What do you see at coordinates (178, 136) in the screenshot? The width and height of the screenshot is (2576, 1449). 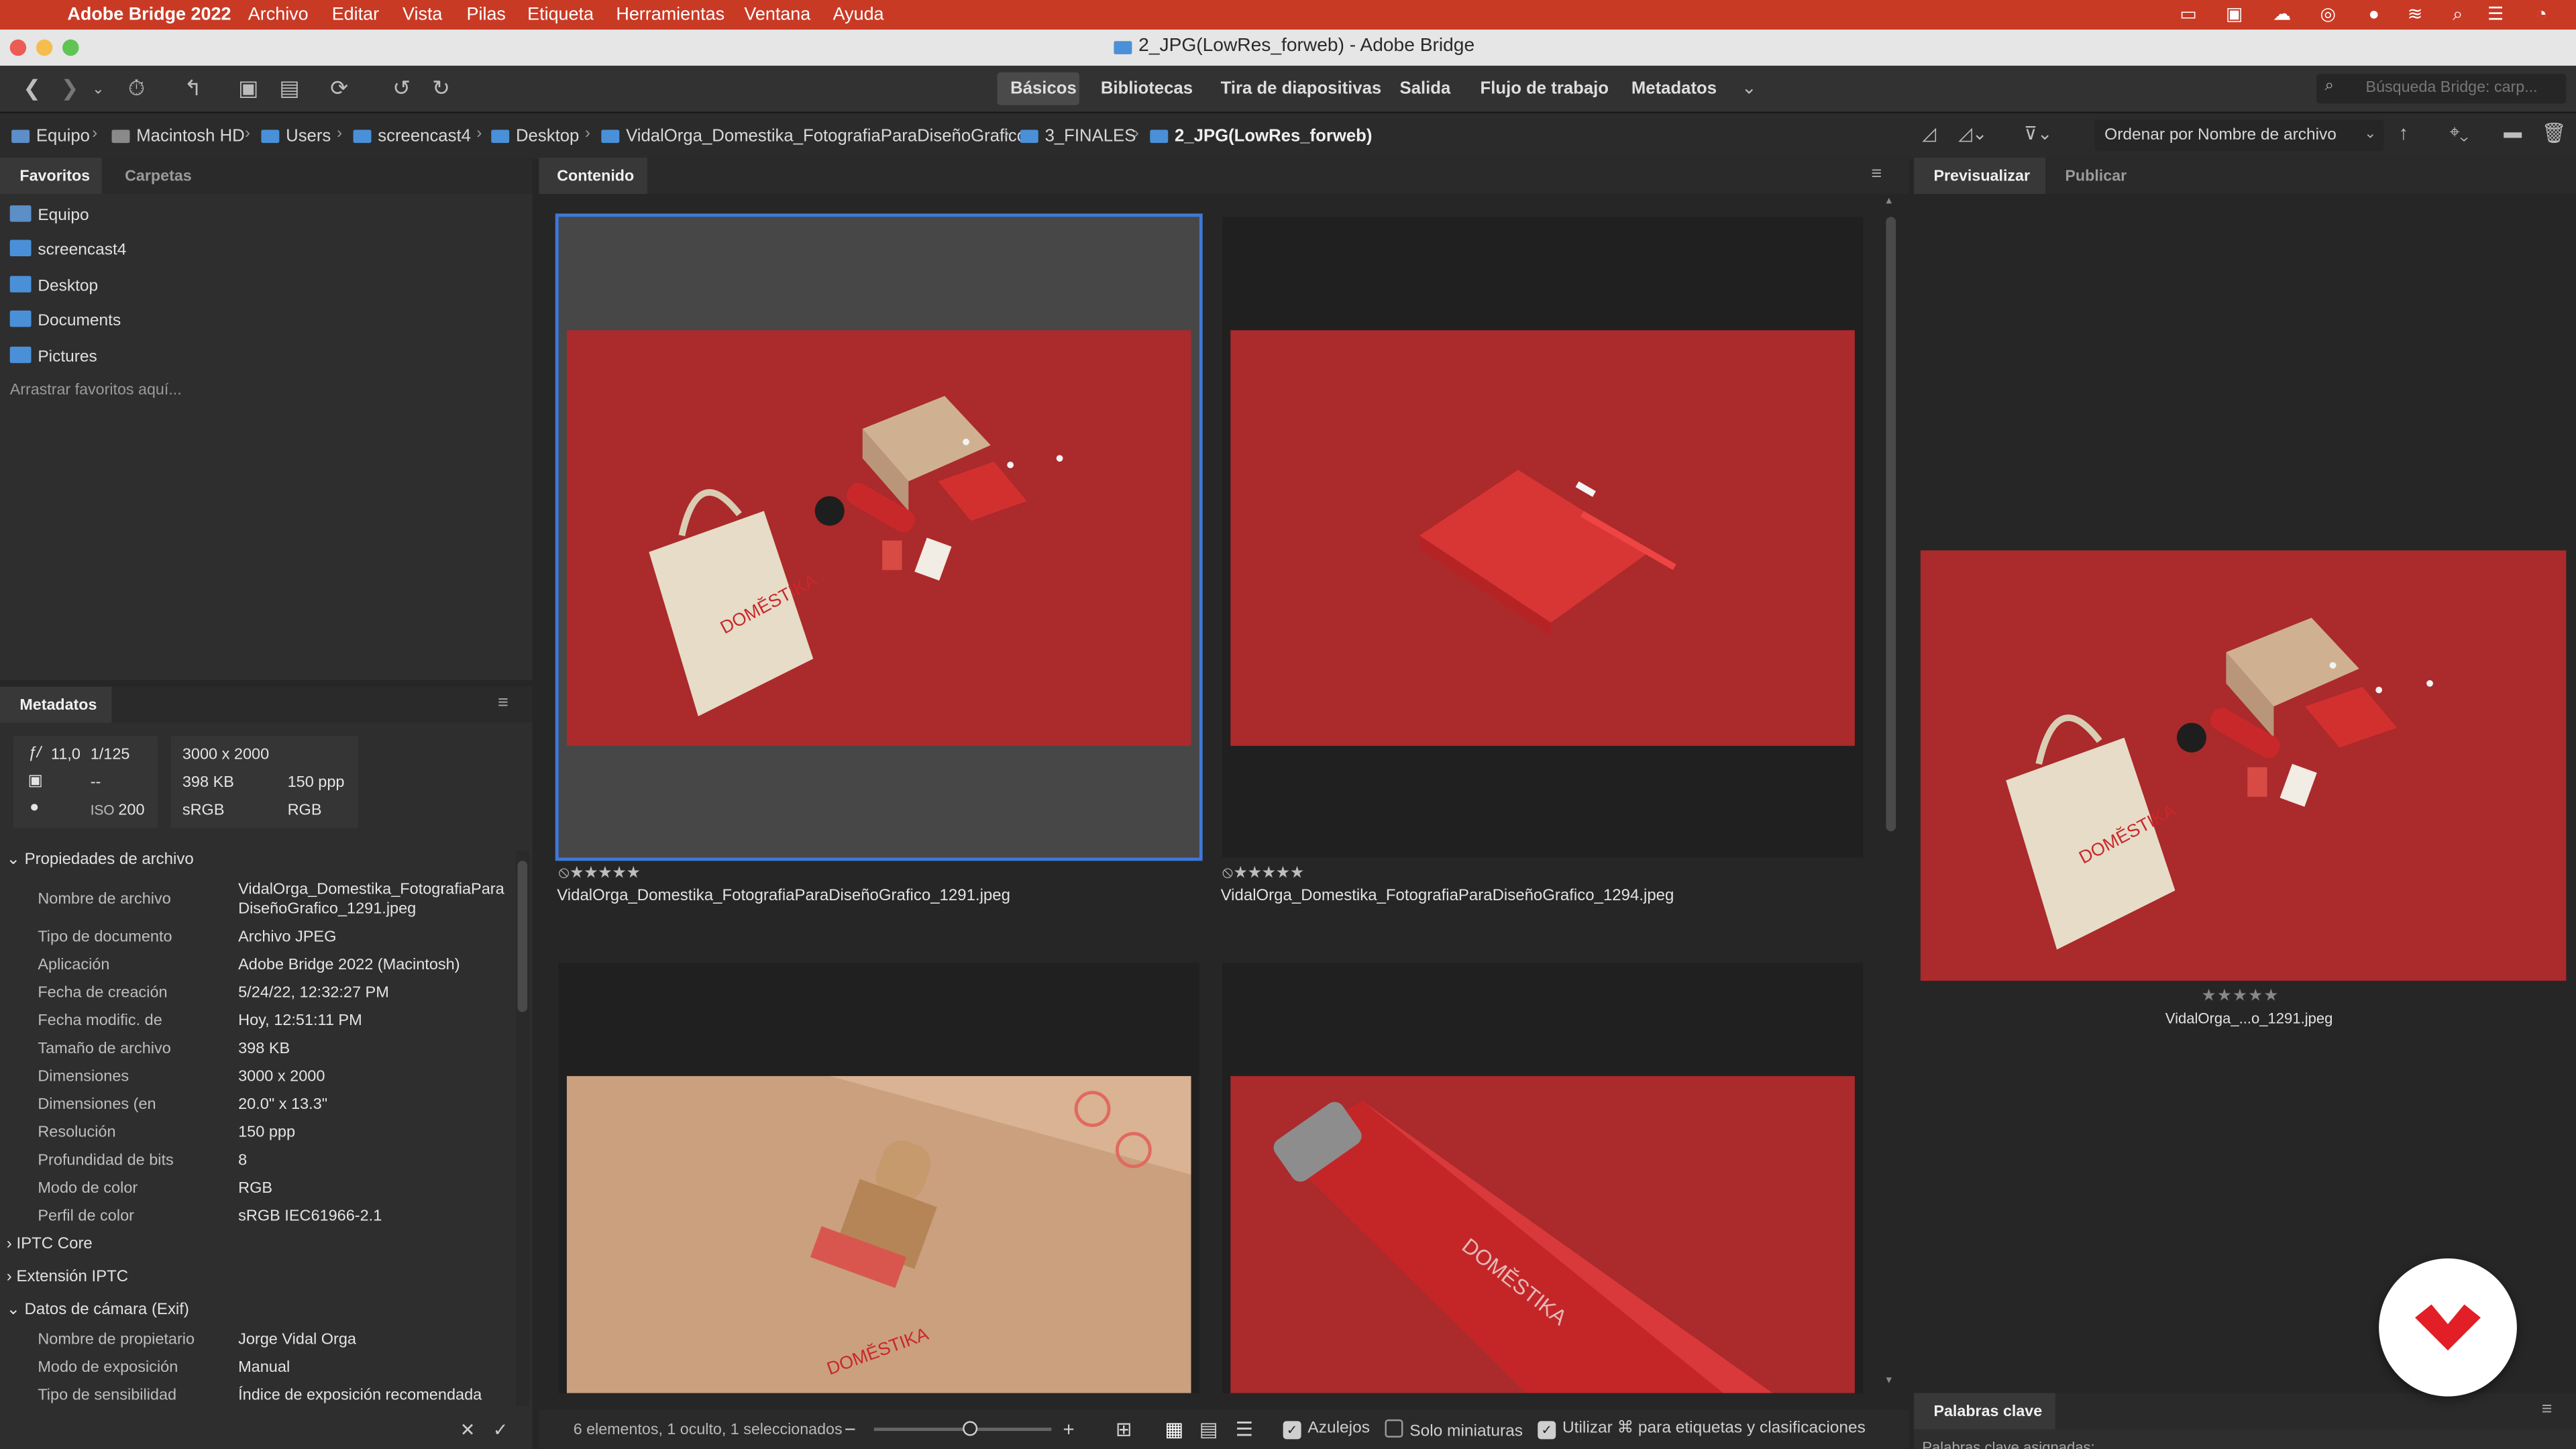 I see `crumb-macintosh-hd: Macintosh HD` at bounding box center [178, 136].